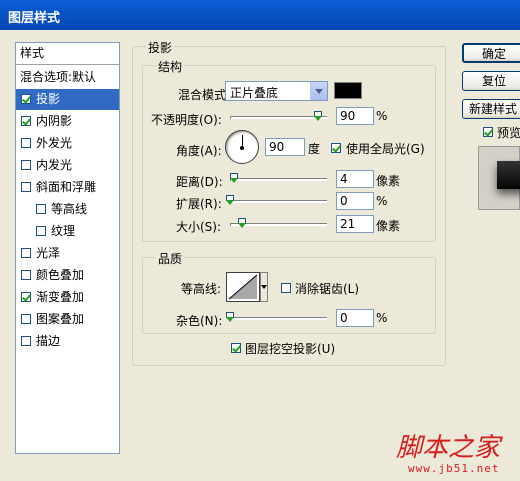 Image resolution: width=520 pixels, height=481 pixels. What do you see at coordinates (286, 288) in the screenshot?
I see `anti-alias-checkbox` at bounding box center [286, 288].